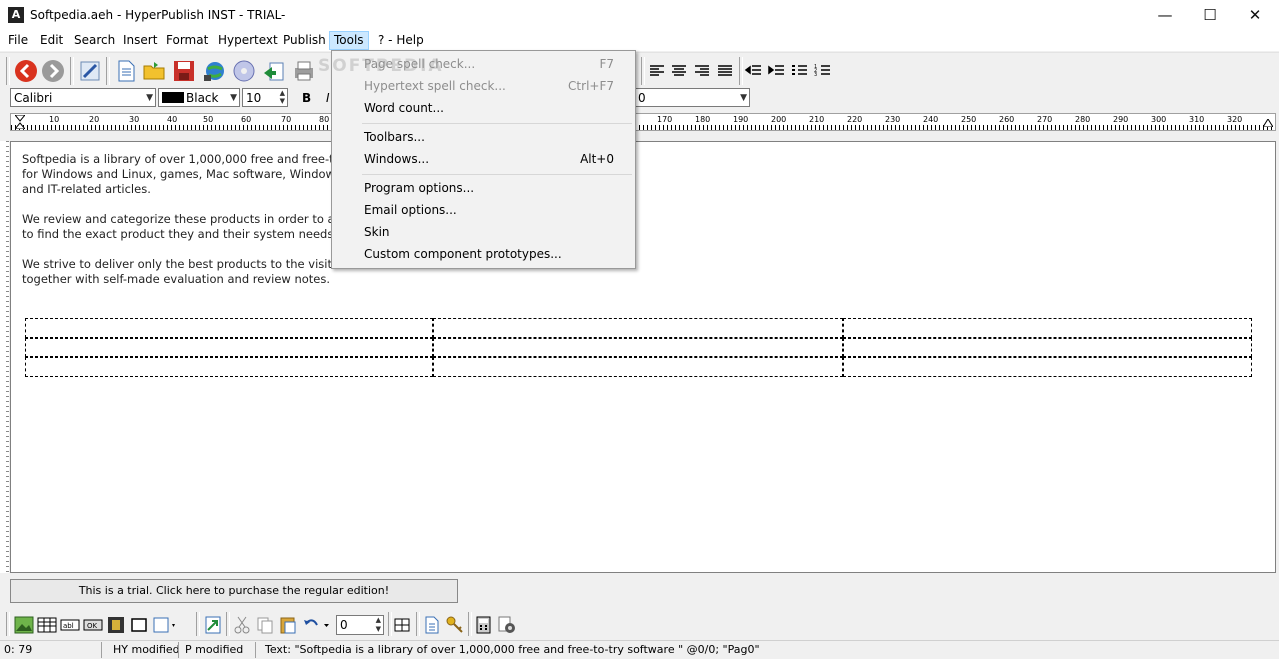 Image resolution: width=1279 pixels, height=659 pixels. What do you see at coordinates (24, 625) in the screenshot?
I see `insert-image-icon` at bounding box center [24, 625].